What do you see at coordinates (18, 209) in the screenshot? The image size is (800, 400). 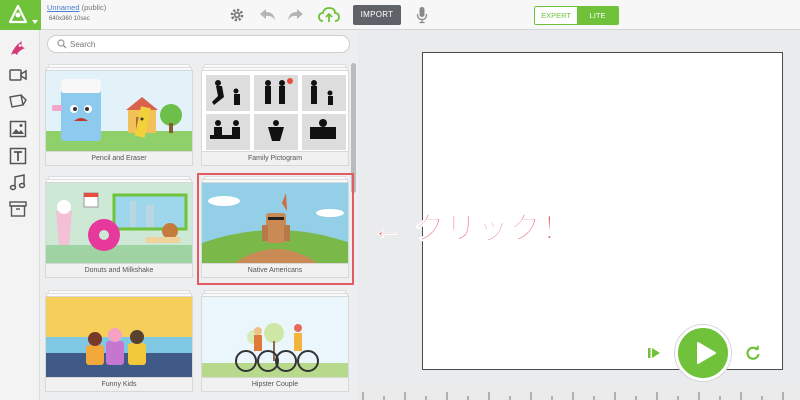 I see `templates-icon` at bounding box center [18, 209].